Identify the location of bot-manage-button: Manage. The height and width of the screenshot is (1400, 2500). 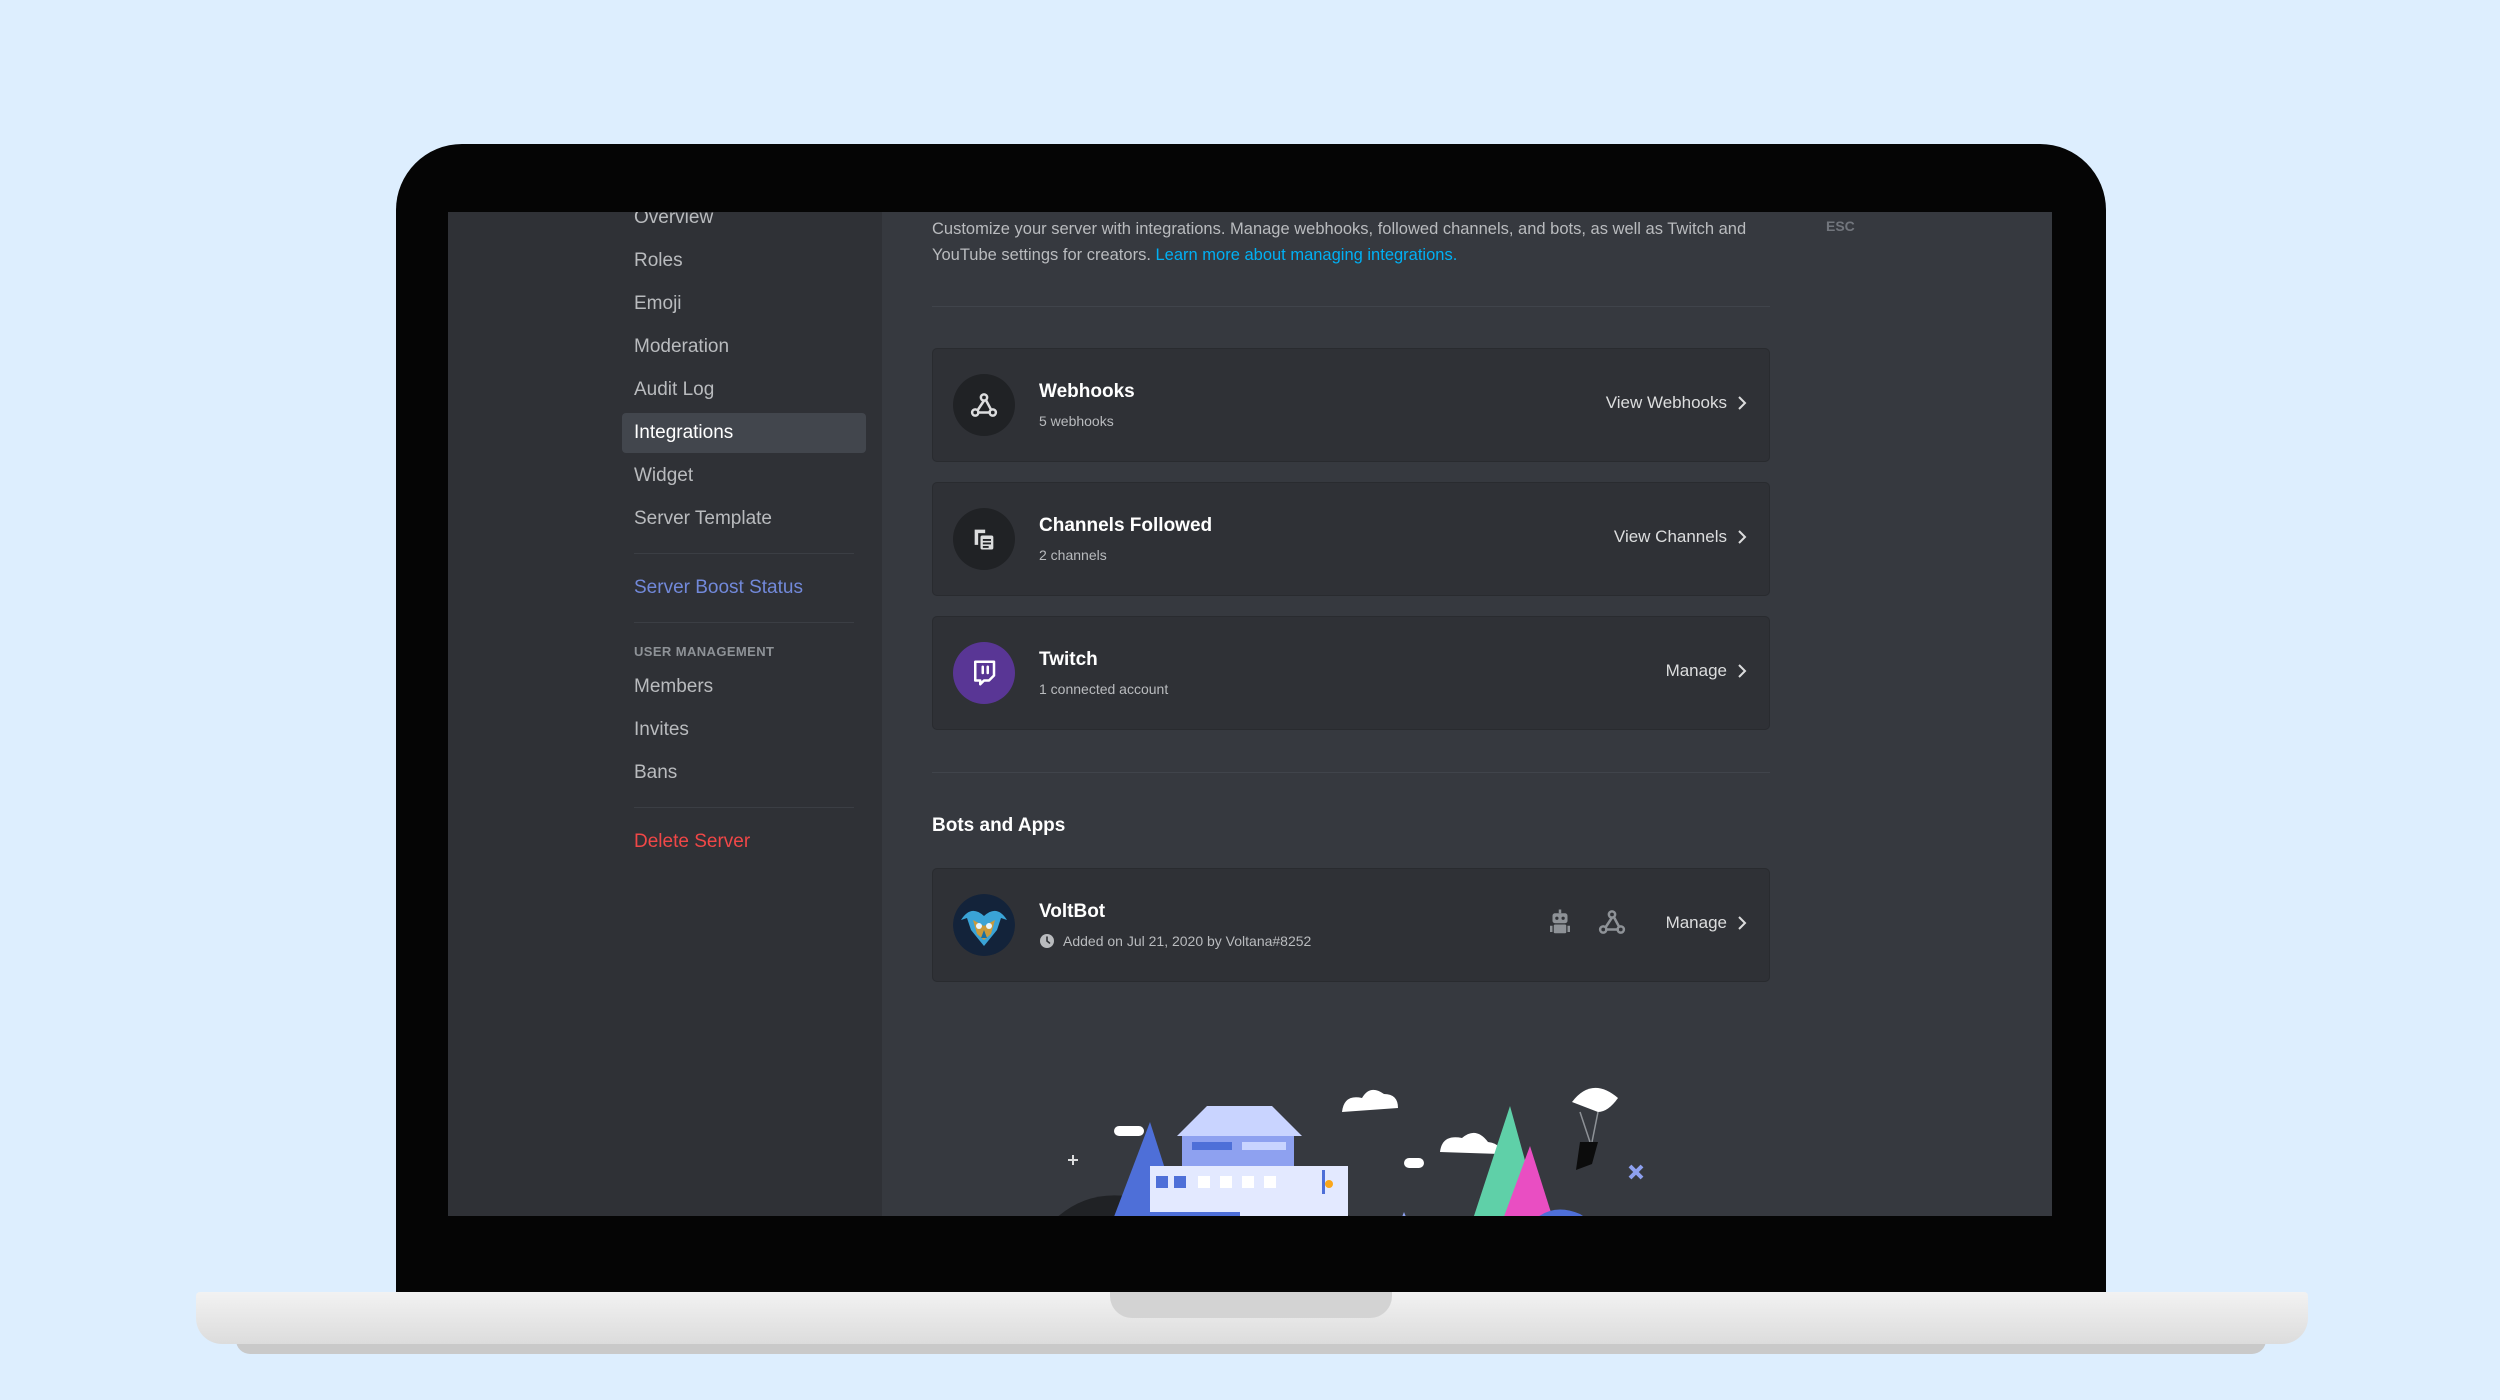
(1706, 923).